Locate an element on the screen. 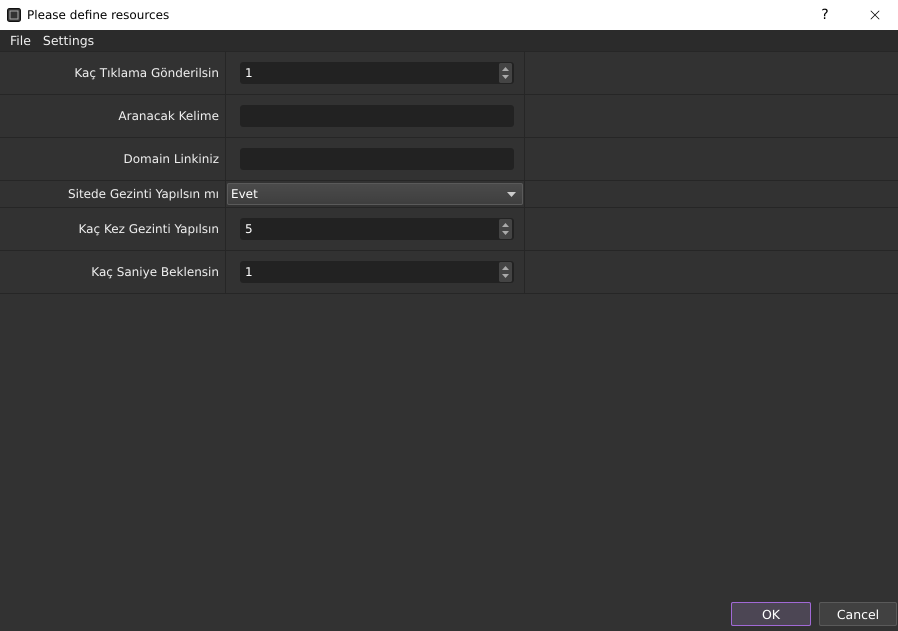 This screenshot has width=898, height=631. menu-item: File is located at coordinates (20, 40).